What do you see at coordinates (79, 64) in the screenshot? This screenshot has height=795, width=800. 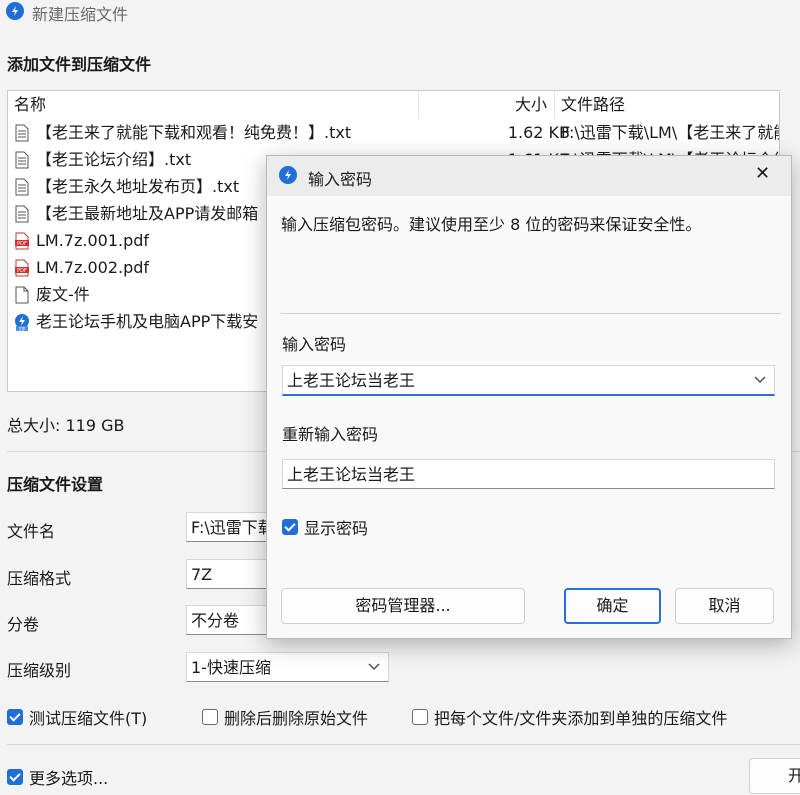 I see `add-files-section-title: 添加文件到压缩文件` at bounding box center [79, 64].